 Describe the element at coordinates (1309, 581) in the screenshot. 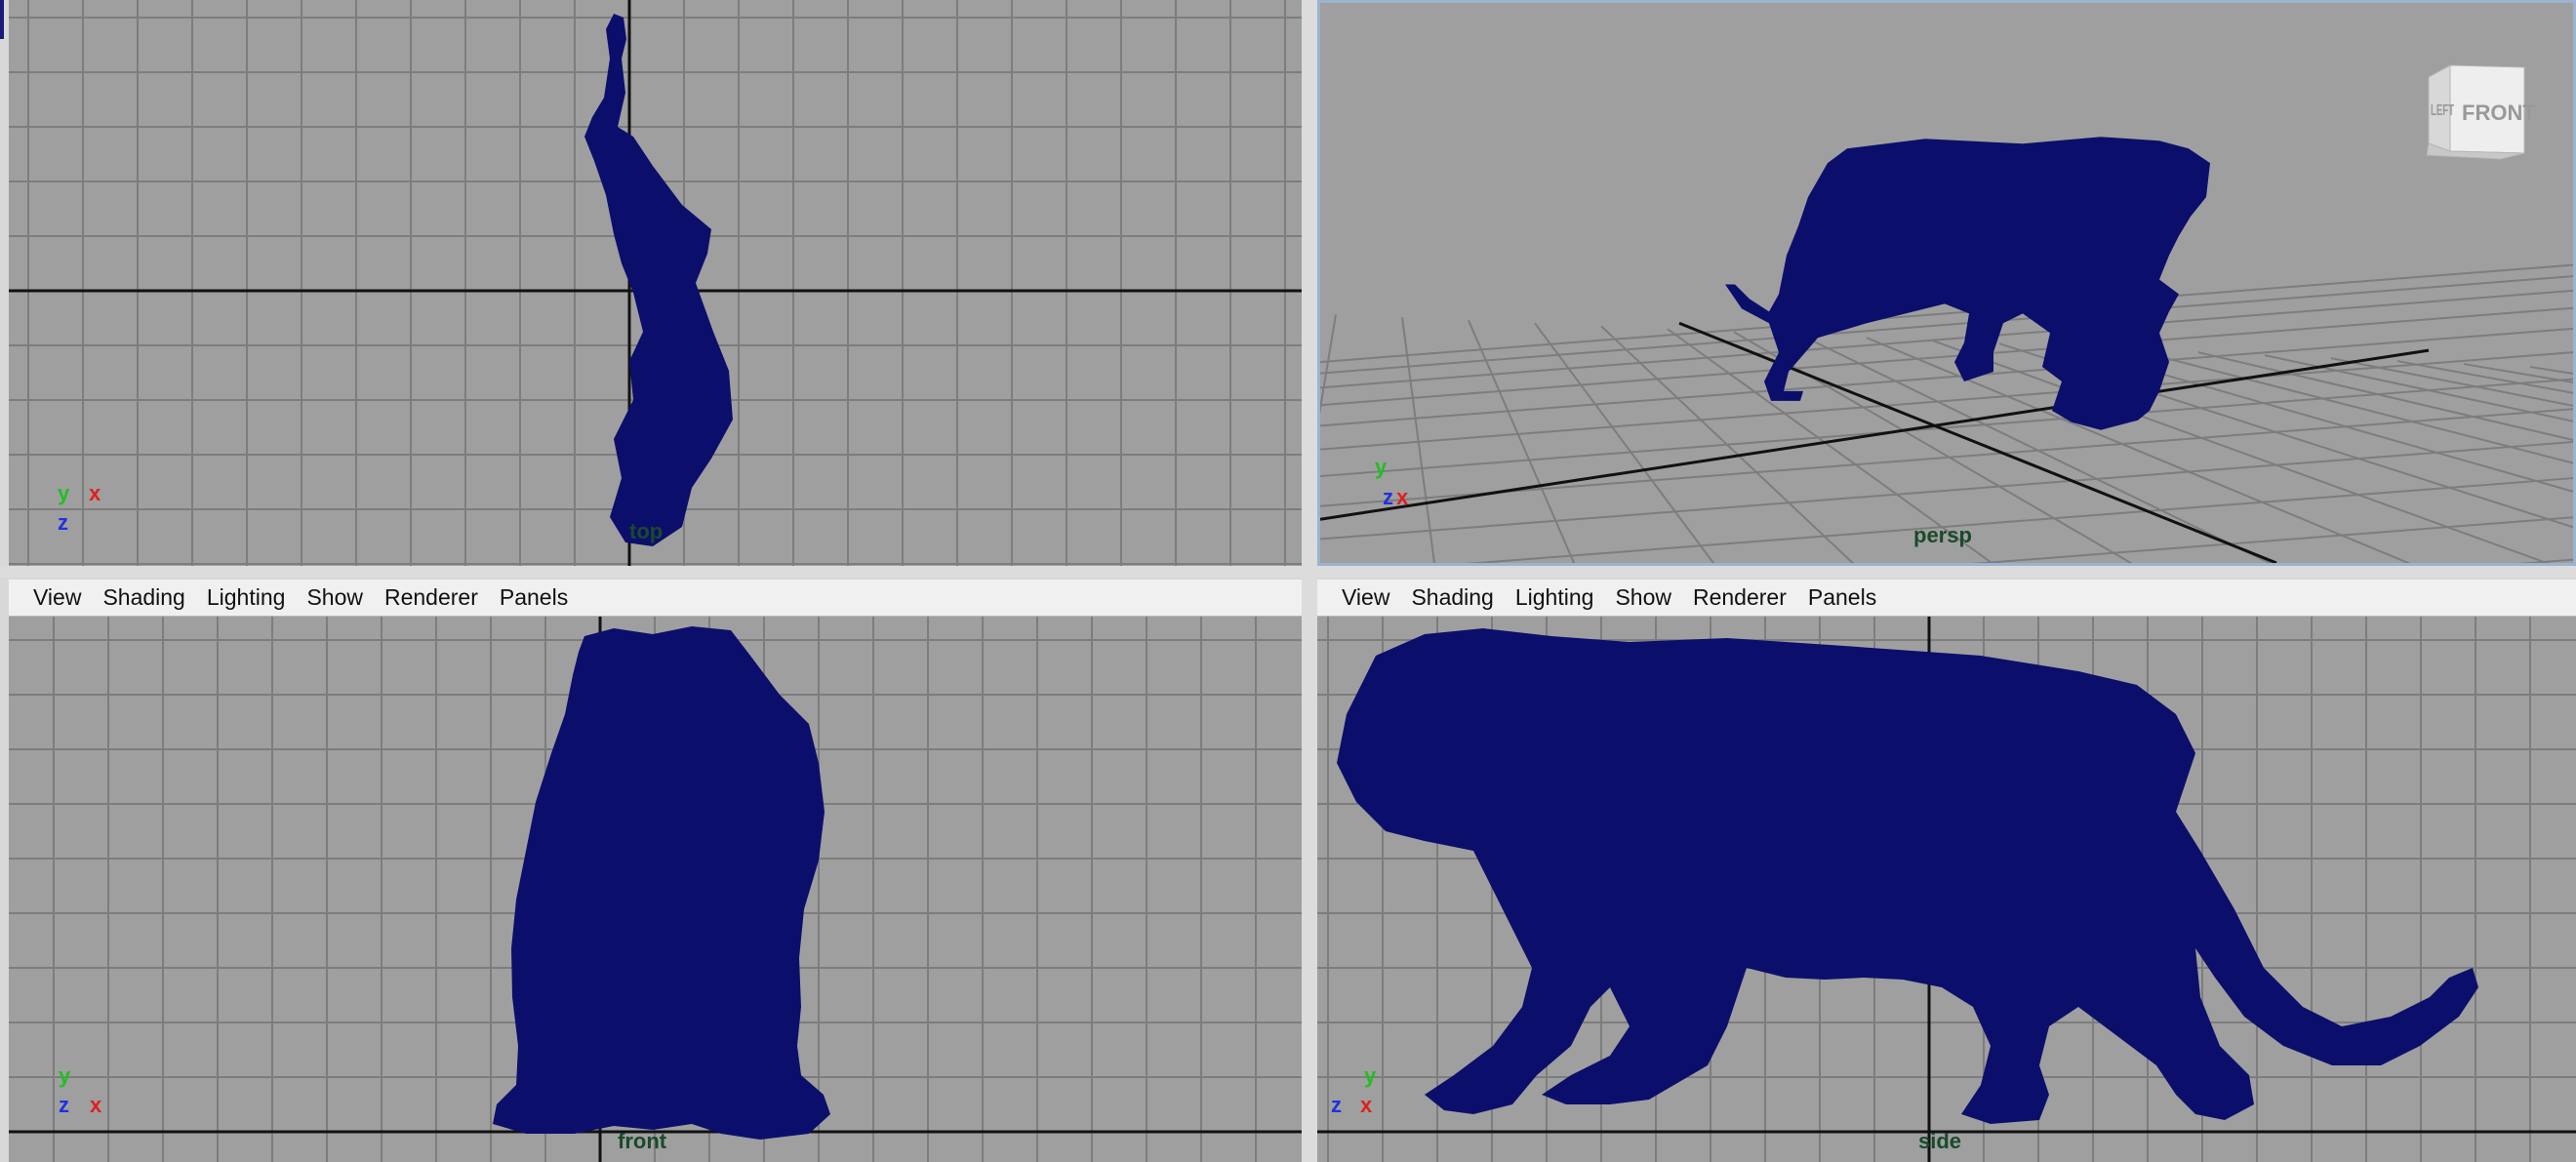

I see `panel-divider-vertical` at that location.